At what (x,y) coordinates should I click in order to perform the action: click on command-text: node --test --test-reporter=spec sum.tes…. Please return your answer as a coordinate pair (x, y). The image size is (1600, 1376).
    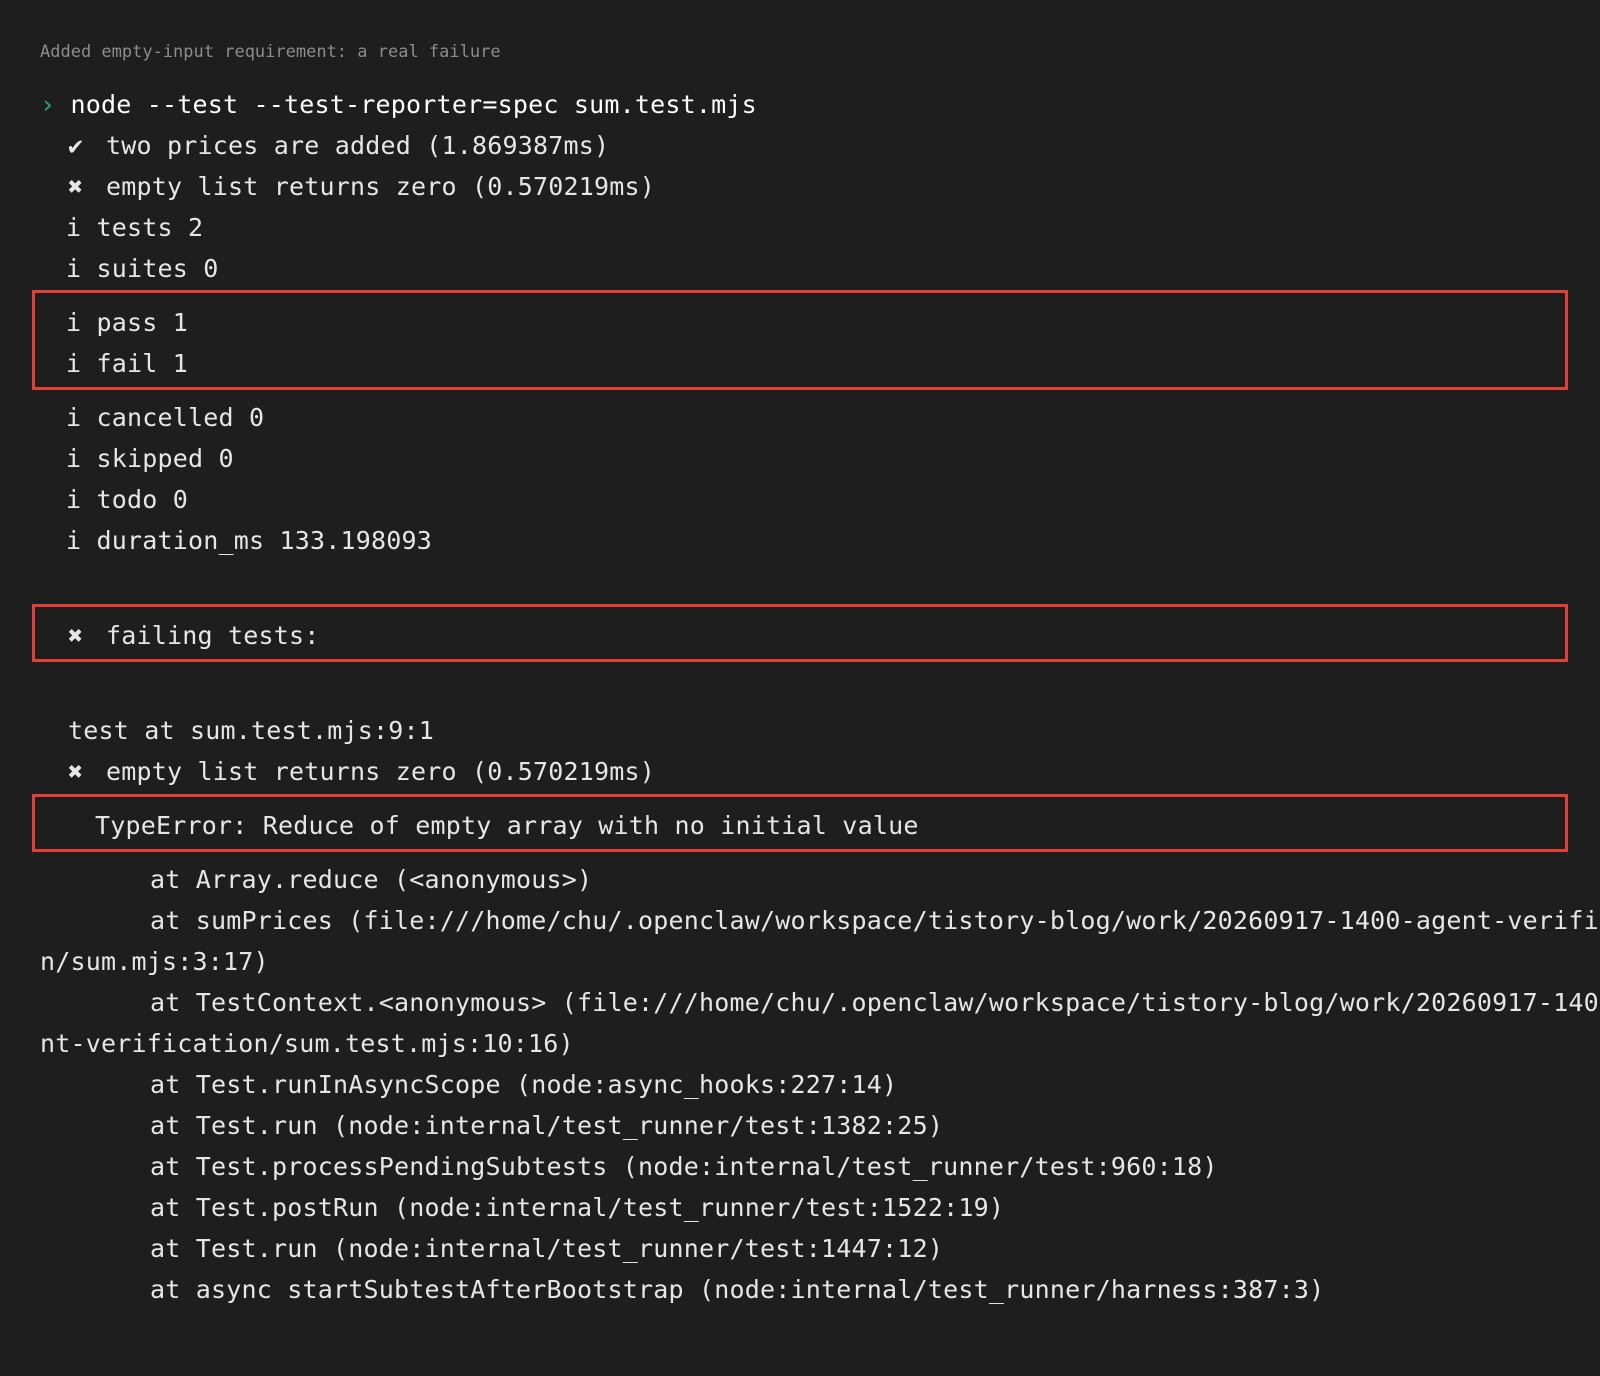
    Looking at the image, I should click on (413, 104).